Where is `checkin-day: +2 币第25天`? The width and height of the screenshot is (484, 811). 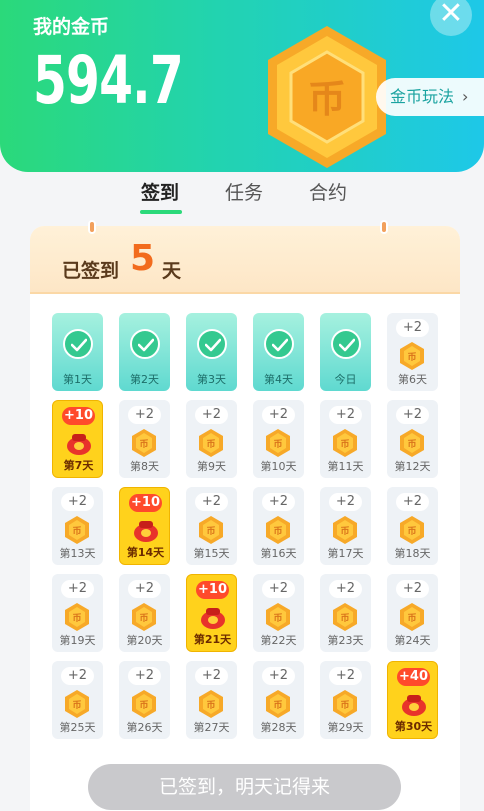
checkin-day: +2 币第25天 is located at coordinates (77, 700).